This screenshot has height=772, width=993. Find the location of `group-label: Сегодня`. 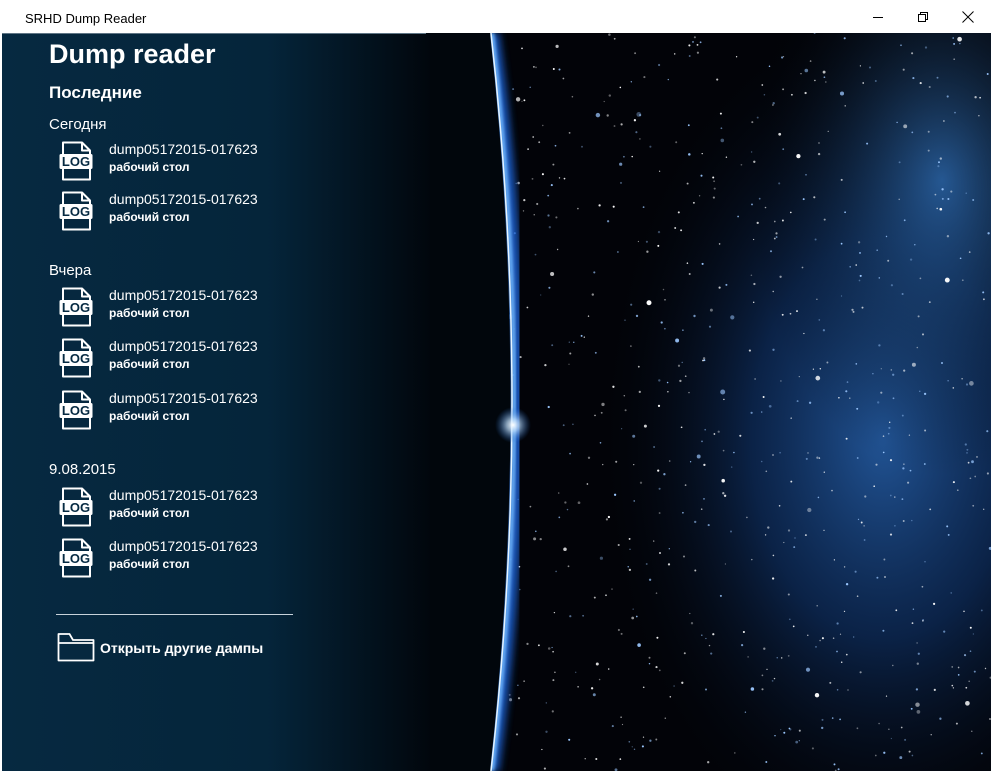

group-label: Сегодня is located at coordinates (78, 124).